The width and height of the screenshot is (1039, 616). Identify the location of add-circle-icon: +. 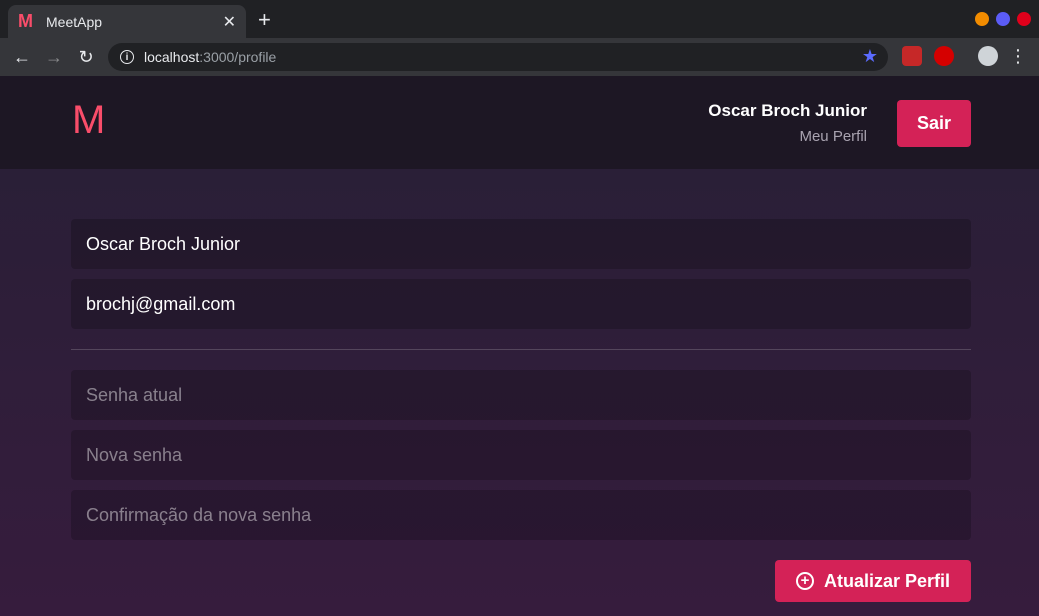
(804, 581).